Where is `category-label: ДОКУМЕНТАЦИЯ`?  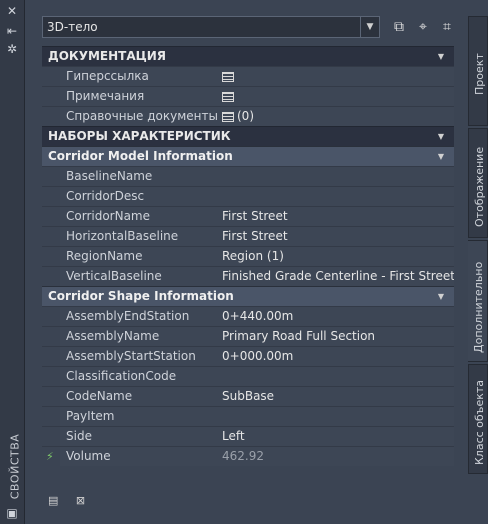 category-label: ДОКУМЕНТАЦИЯ is located at coordinates (107, 56).